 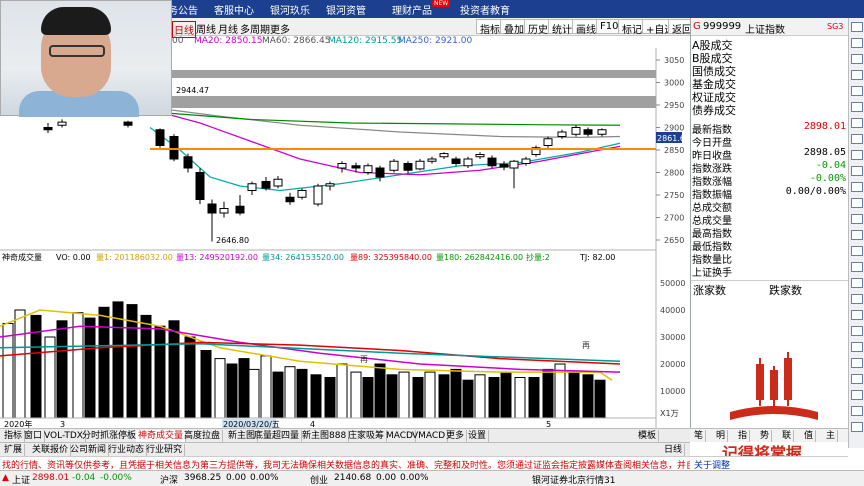 What do you see at coordinates (721, 436) in the screenshot?
I see `rb-tab-2: 明` at bounding box center [721, 436].